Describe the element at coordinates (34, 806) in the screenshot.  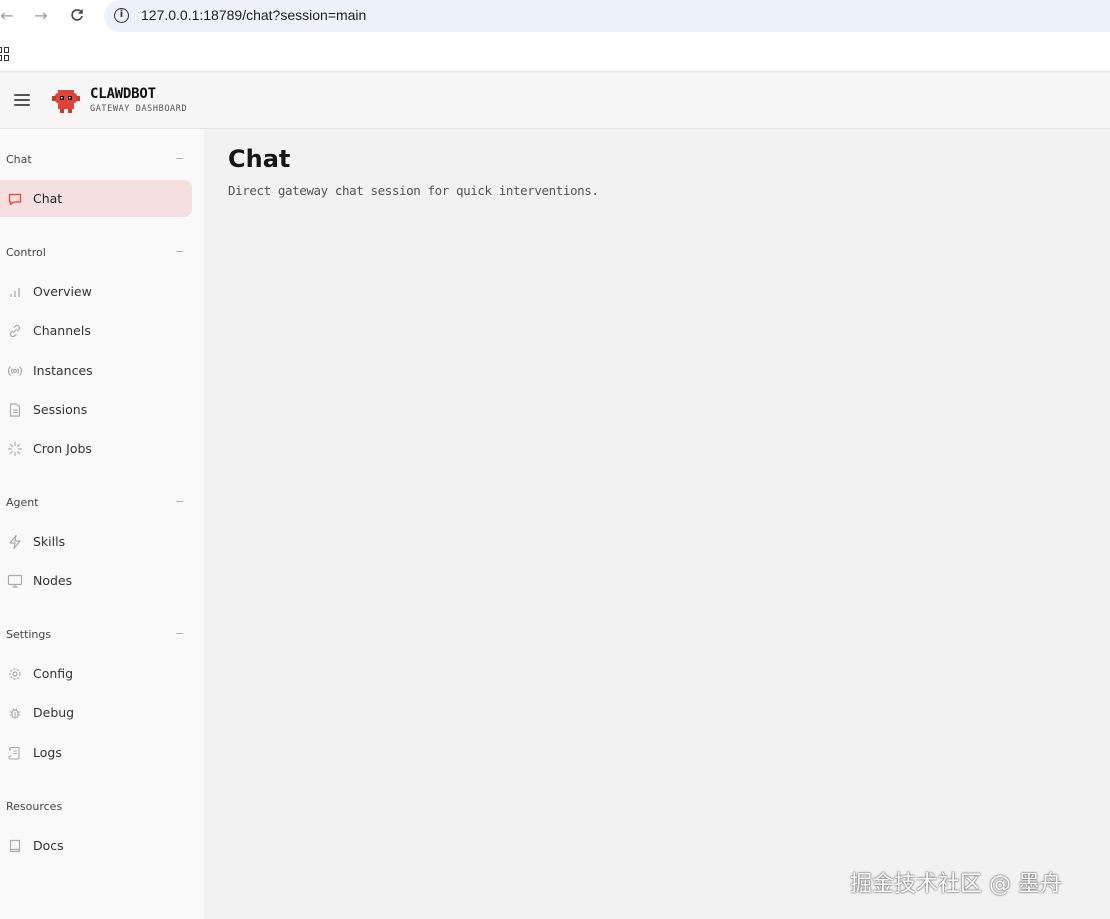
I see `section-label-resources: Resources` at that location.